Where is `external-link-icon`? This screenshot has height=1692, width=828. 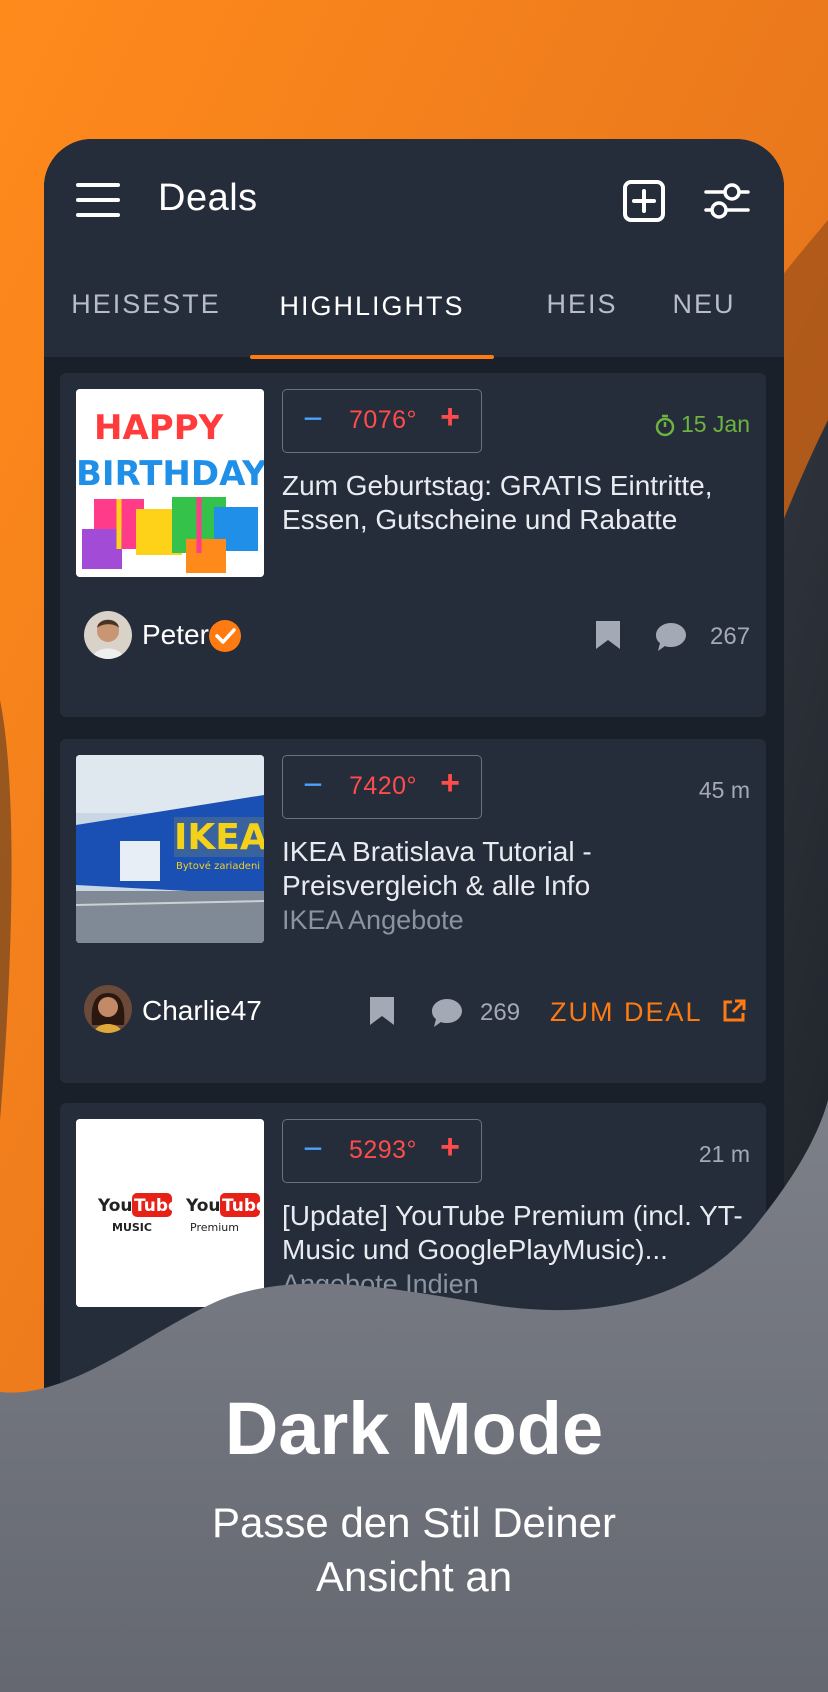 external-link-icon is located at coordinates (734, 1010).